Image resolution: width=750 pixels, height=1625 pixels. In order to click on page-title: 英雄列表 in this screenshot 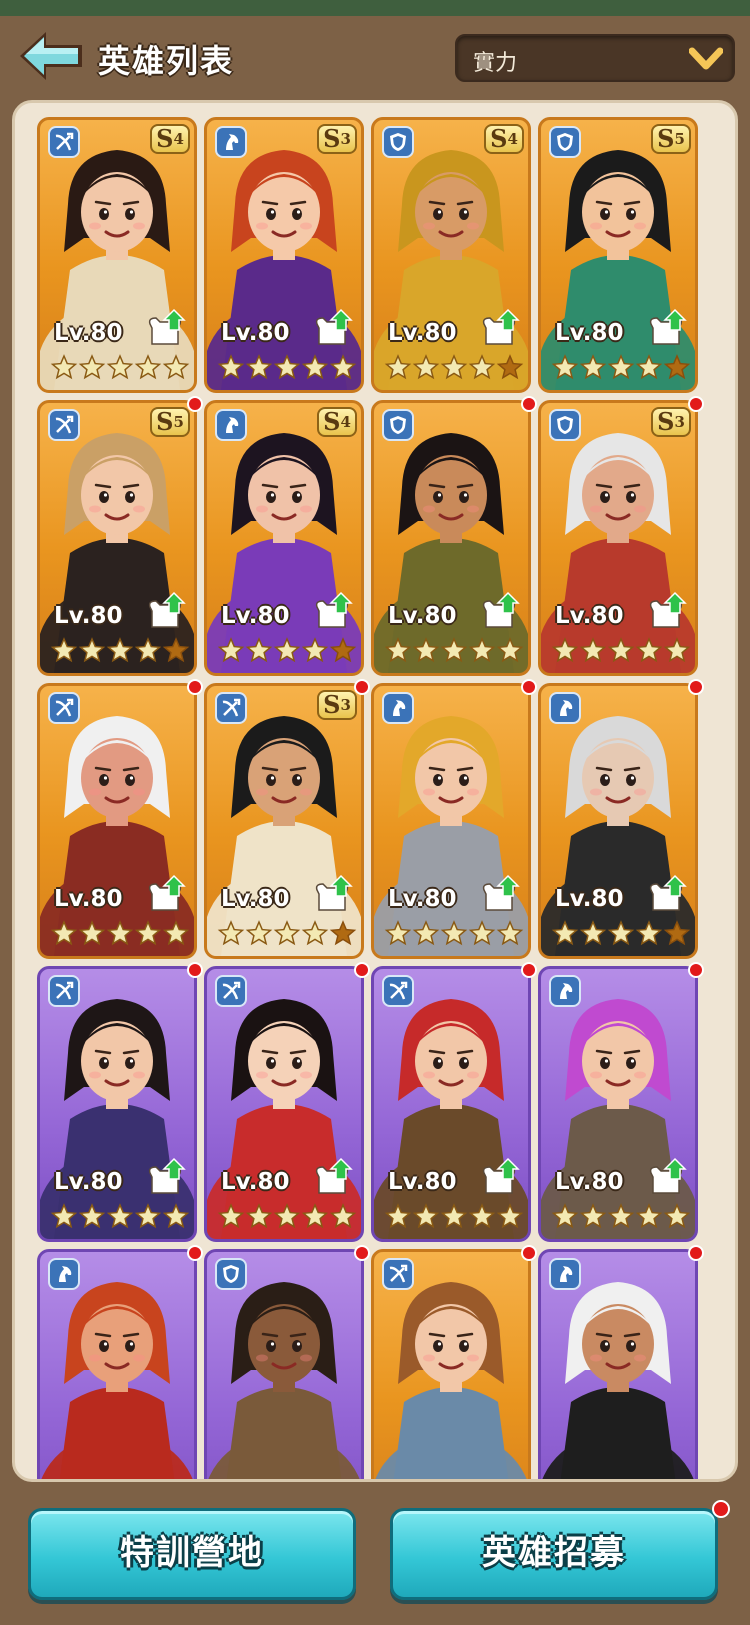, I will do `click(166, 61)`.